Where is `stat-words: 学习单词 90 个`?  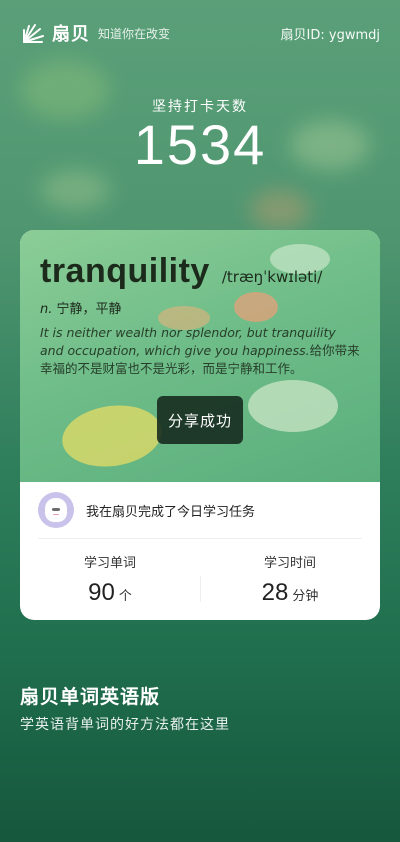 stat-words: 学习单词 90 个 is located at coordinates (110, 580).